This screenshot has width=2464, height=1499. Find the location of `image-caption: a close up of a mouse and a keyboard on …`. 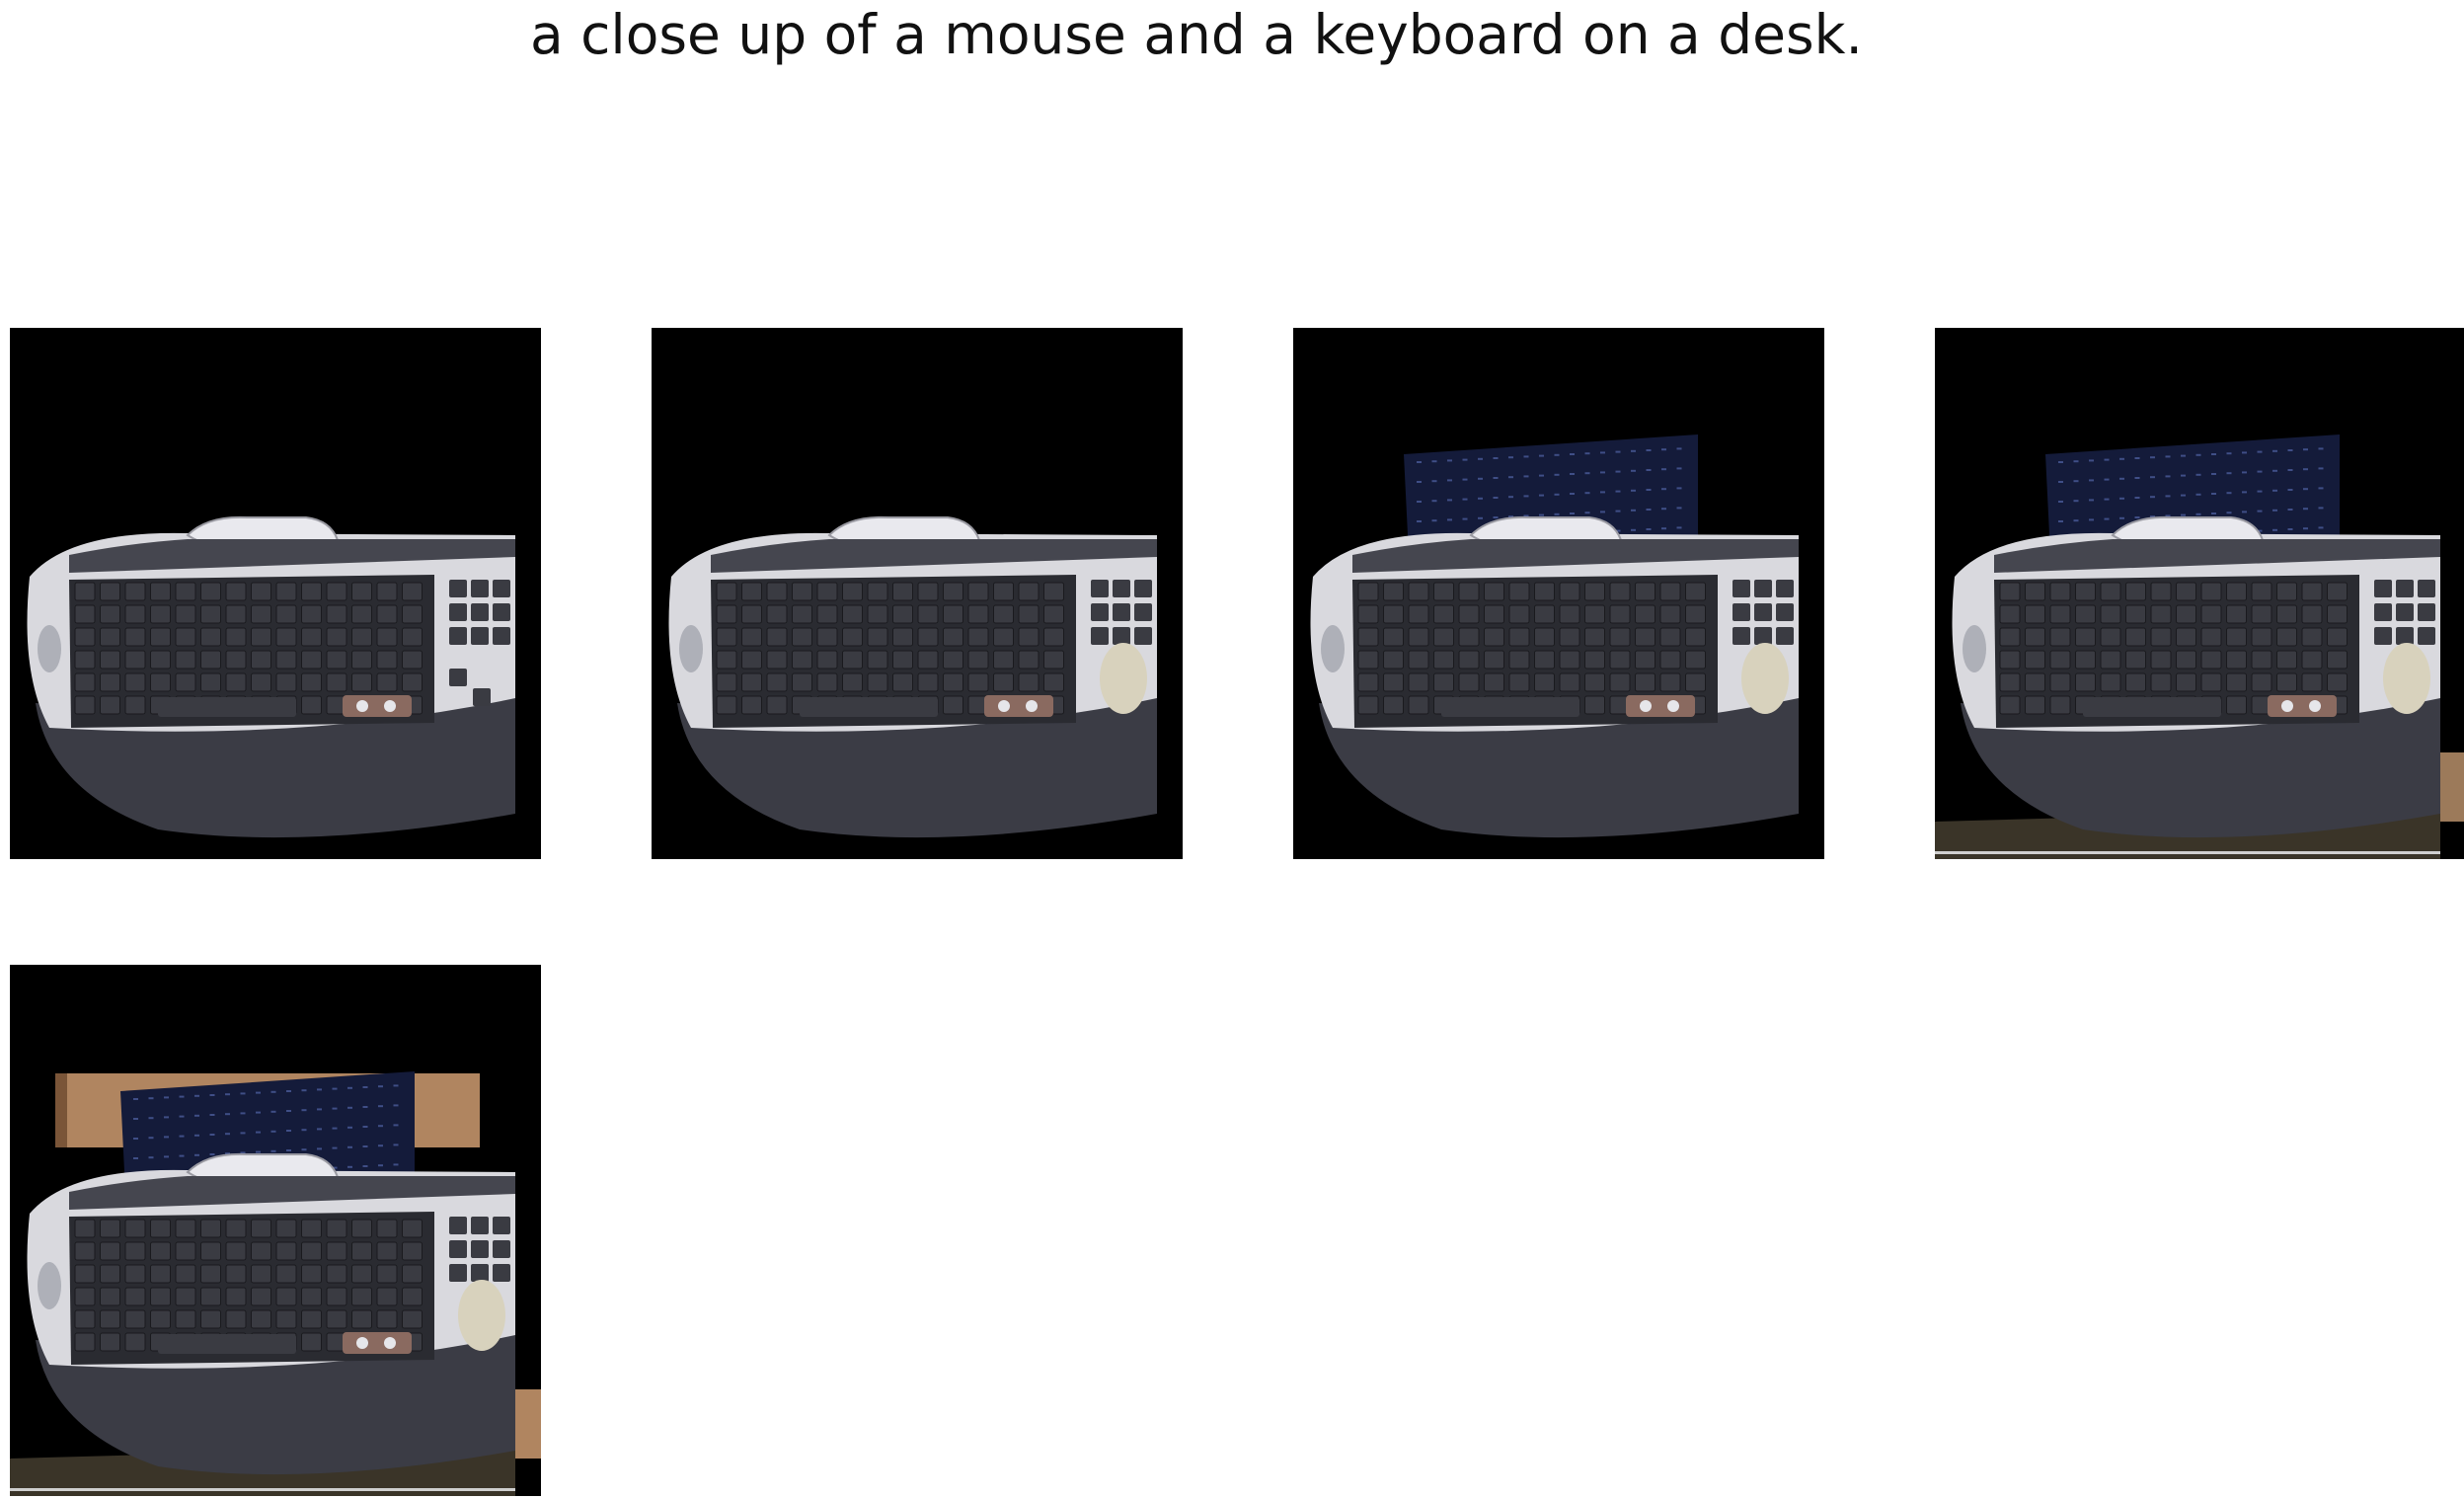

image-caption: a close up of a mouse and a keyboard on … is located at coordinates (1196, 34).